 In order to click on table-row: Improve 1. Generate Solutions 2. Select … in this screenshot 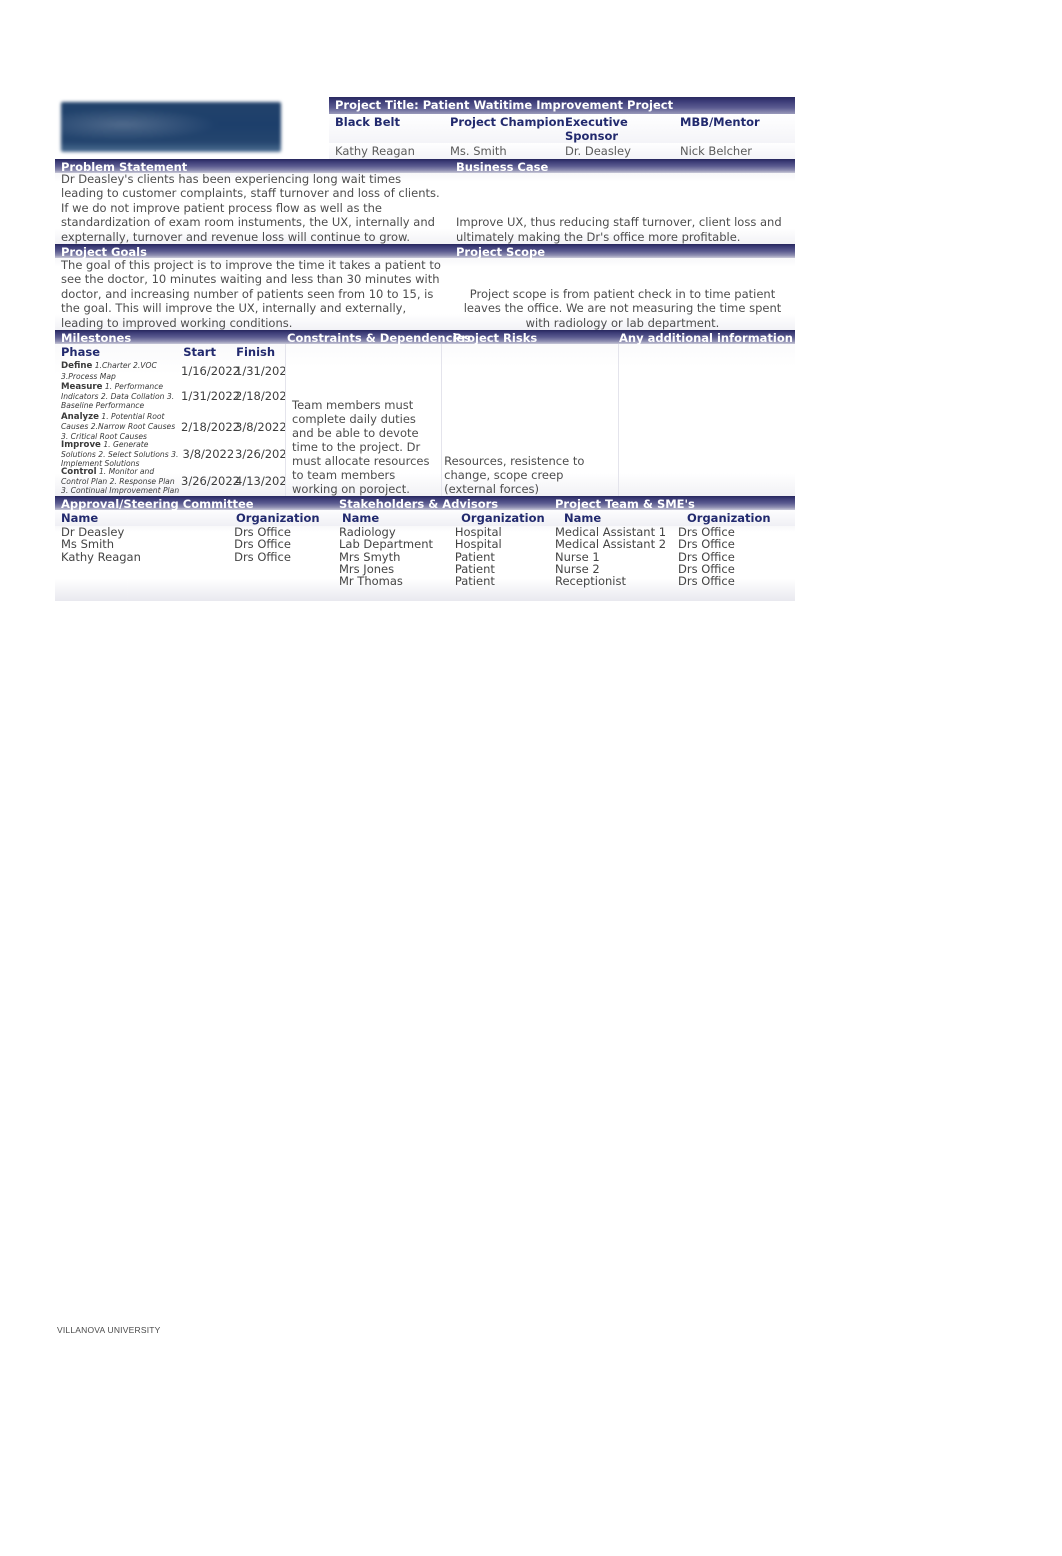, I will do `click(174, 453)`.